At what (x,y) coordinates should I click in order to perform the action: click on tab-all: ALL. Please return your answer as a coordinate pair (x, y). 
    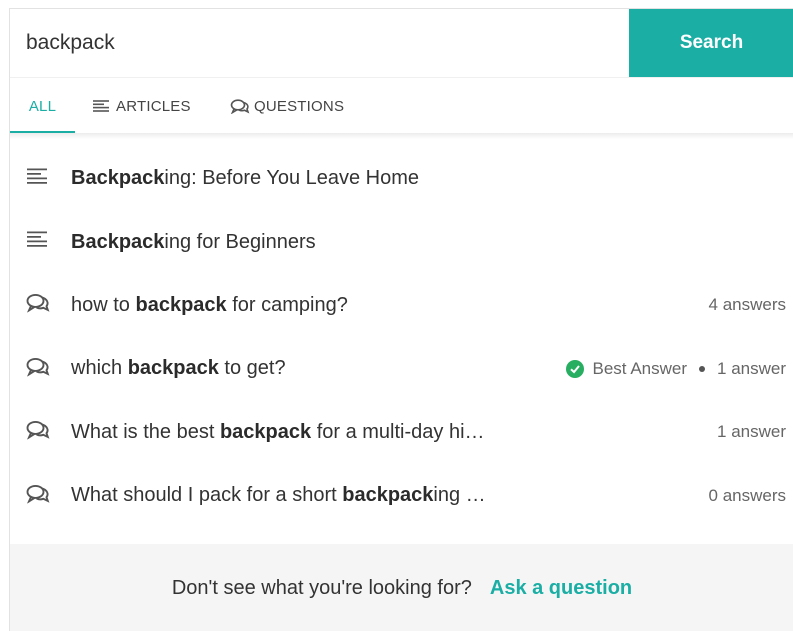
    Looking at the image, I should click on (42, 106).